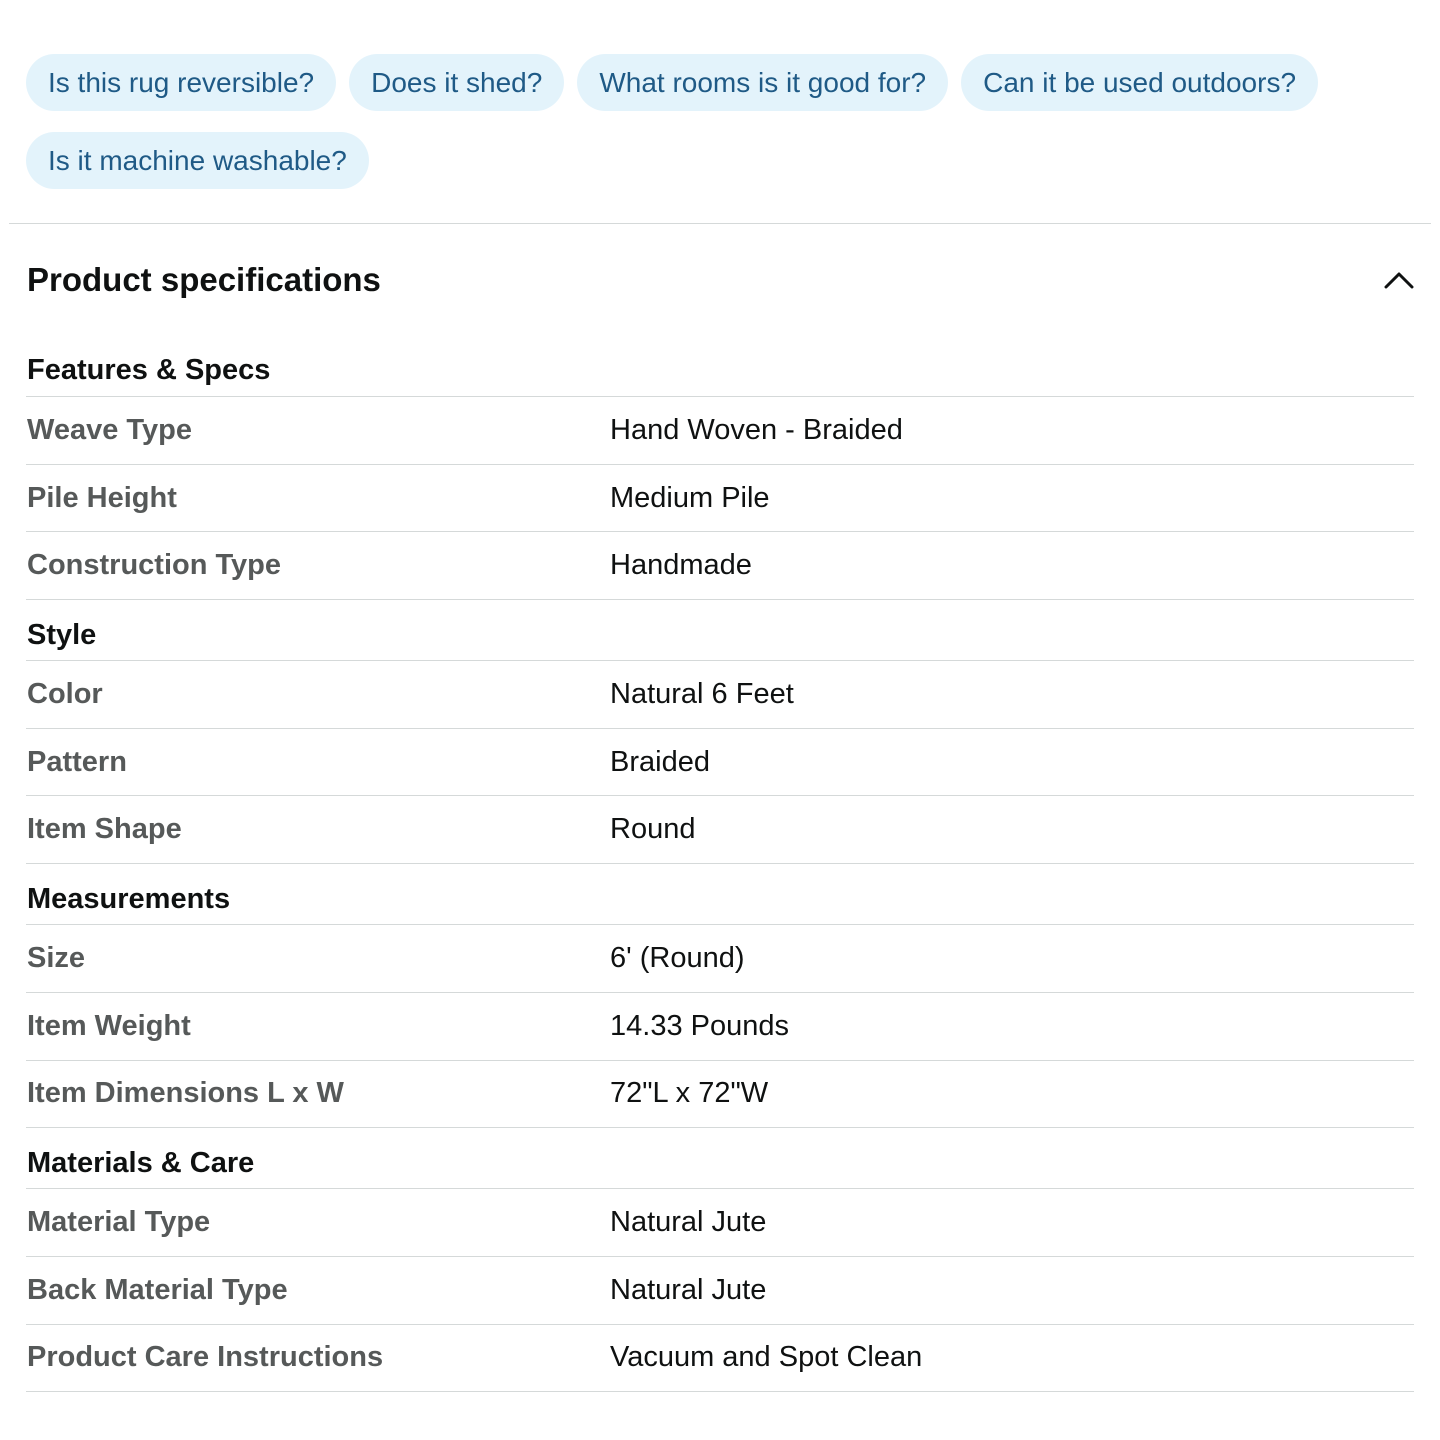 This screenshot has height=1440, width=1440. I want to click on table-row: Back Material Type Natural Jute, so click(720, 1291).